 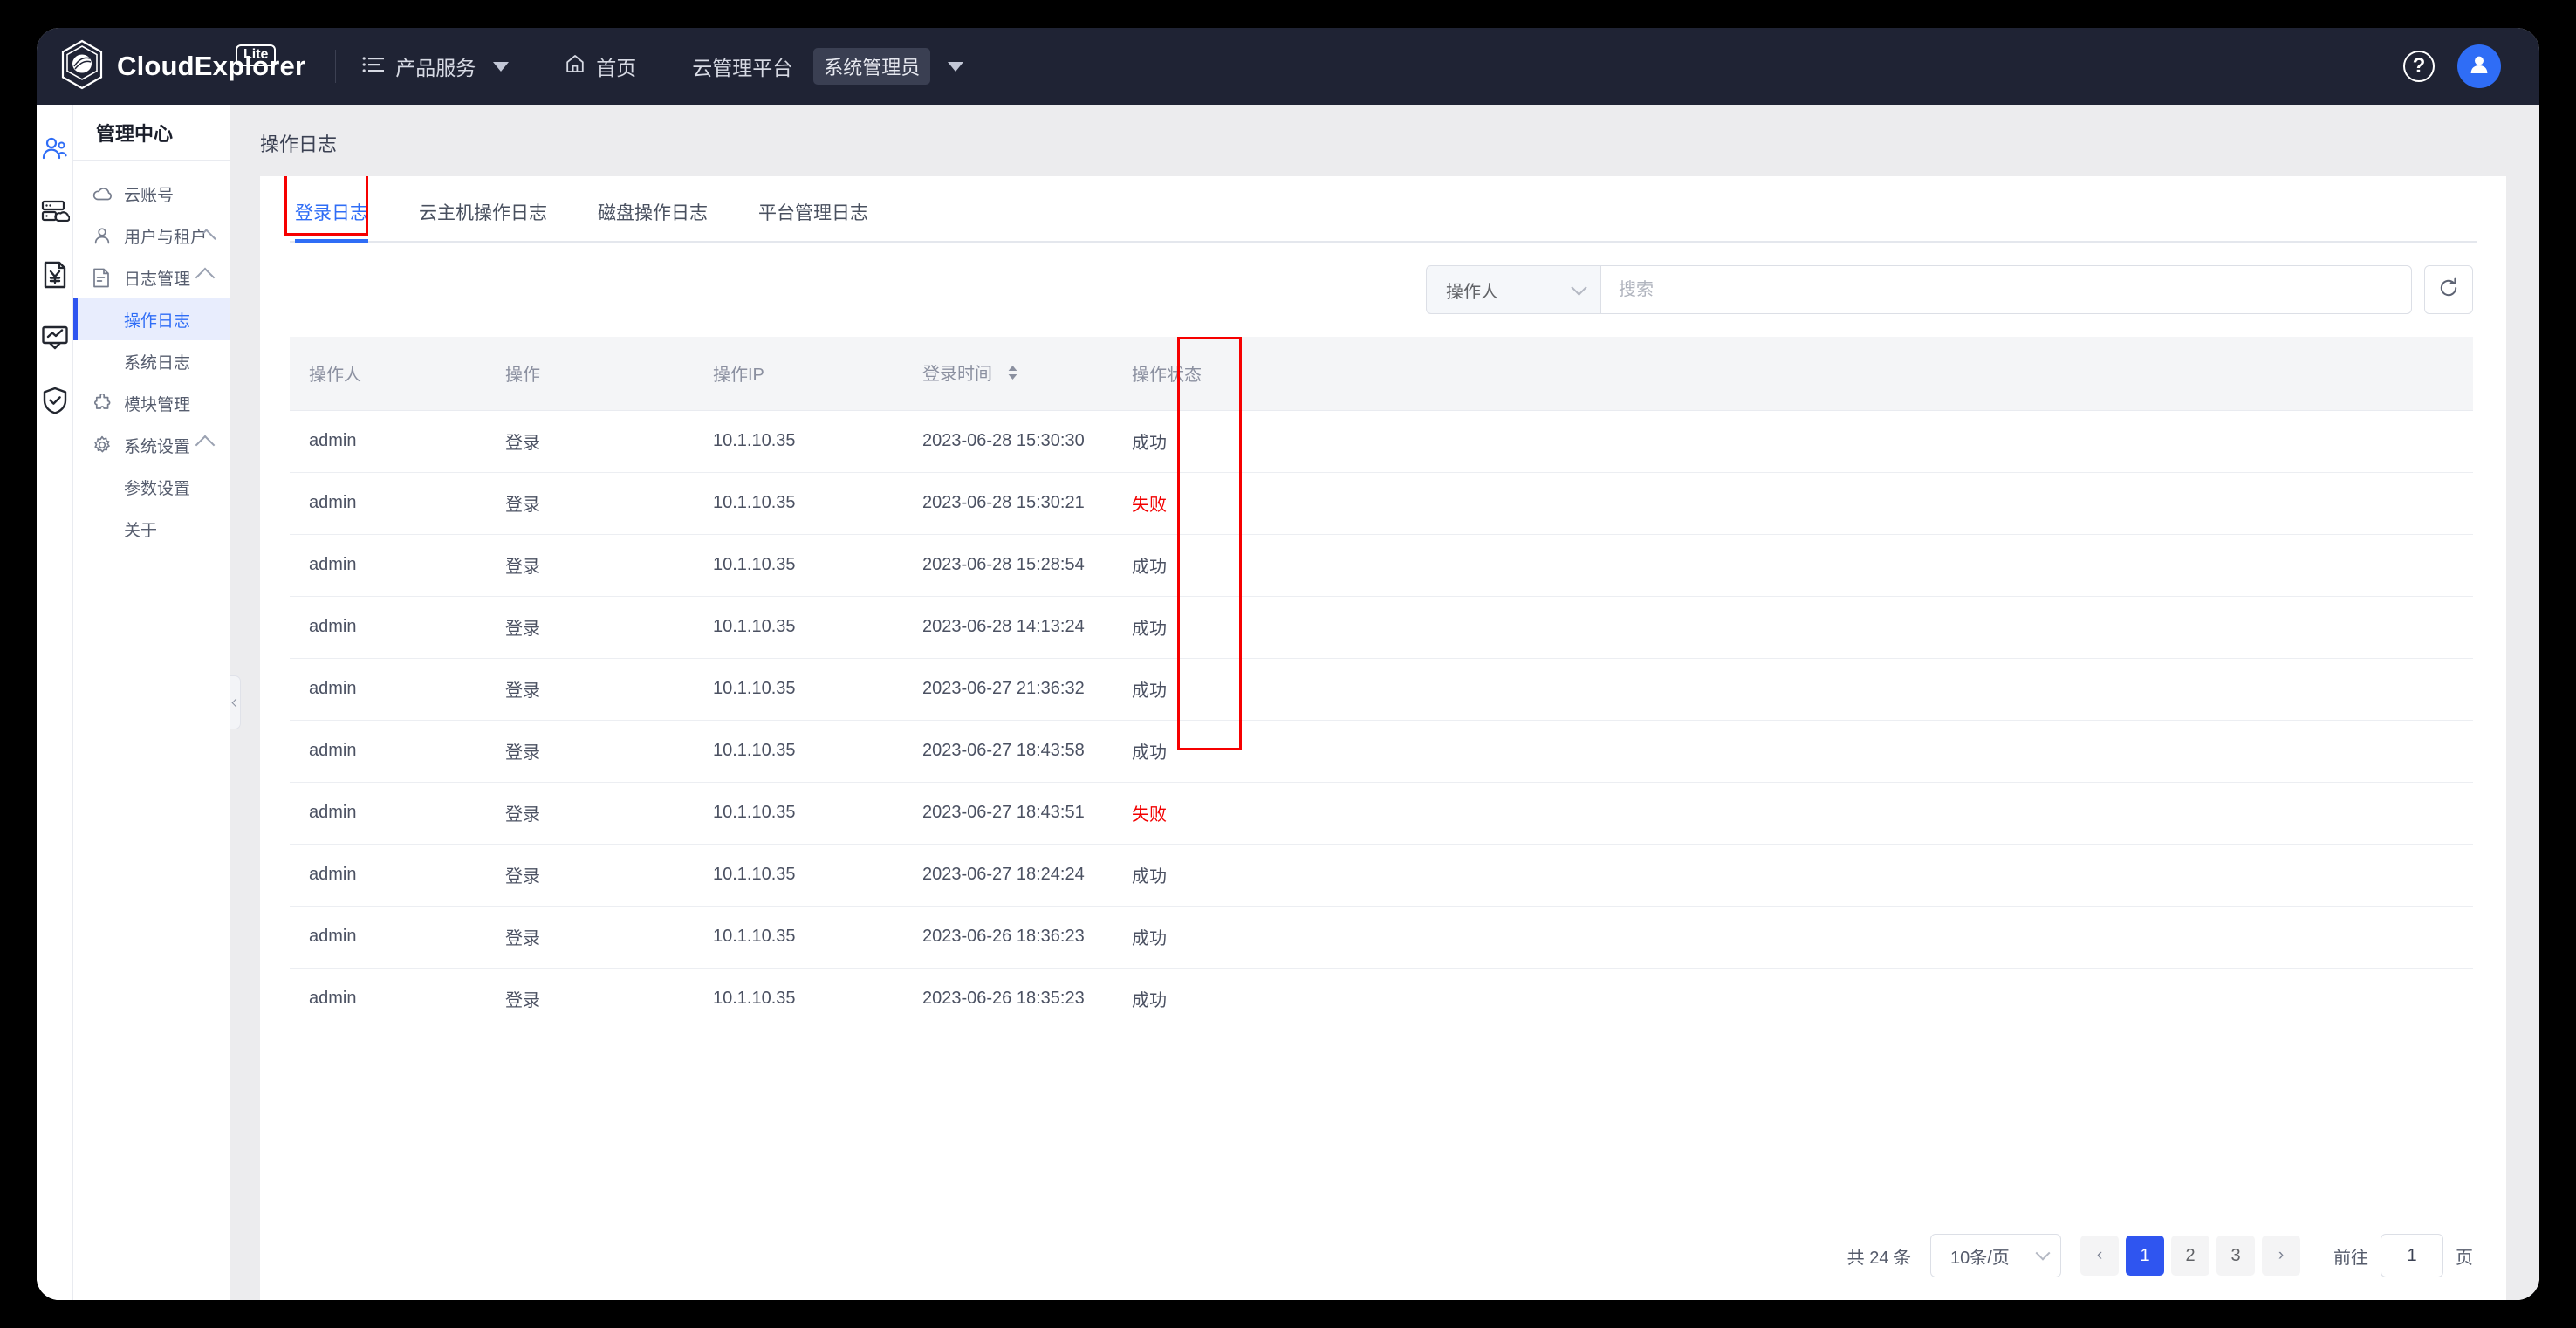 What do you see at coordinates (2448, 289) in the screenshot?
I see `refresh-button` at bounding box center [2448, 289].